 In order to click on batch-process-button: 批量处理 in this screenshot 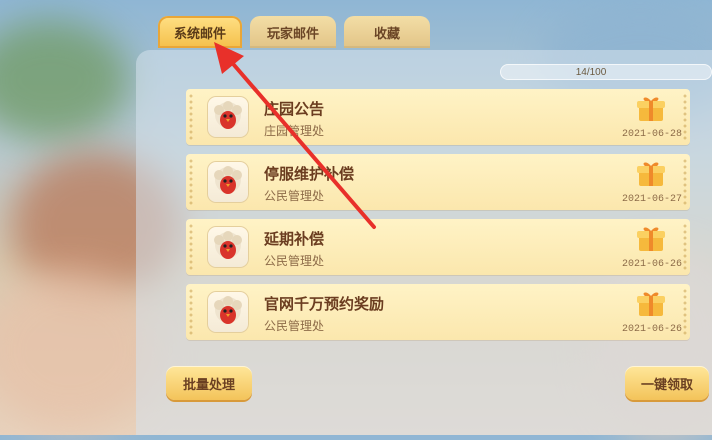, I will do `click(209, 383)`.